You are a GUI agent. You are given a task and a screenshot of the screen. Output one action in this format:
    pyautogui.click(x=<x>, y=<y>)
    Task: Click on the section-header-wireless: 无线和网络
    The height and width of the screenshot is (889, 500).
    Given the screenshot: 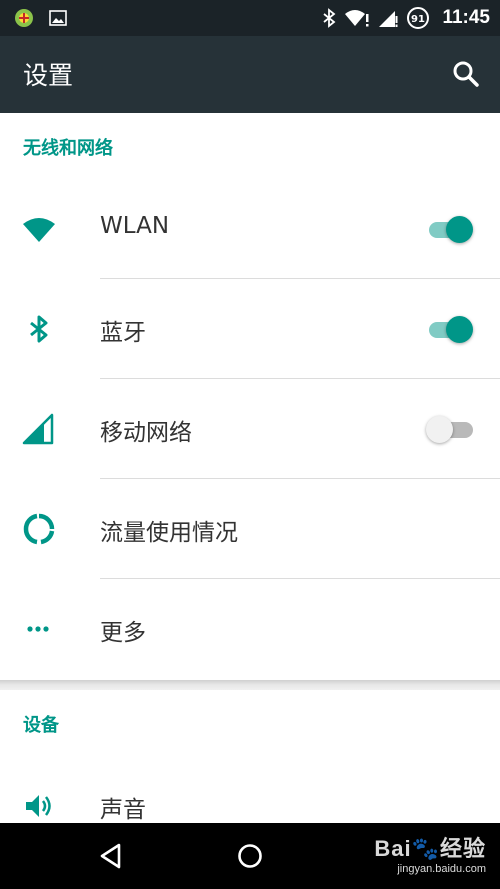 What is the action you would take?
    pyautogui.click(x=68, y=148)
    